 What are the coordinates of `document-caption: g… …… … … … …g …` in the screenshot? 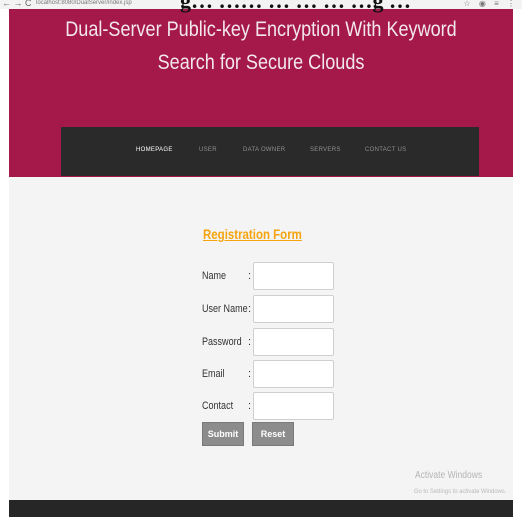 It's located at (295, 6).